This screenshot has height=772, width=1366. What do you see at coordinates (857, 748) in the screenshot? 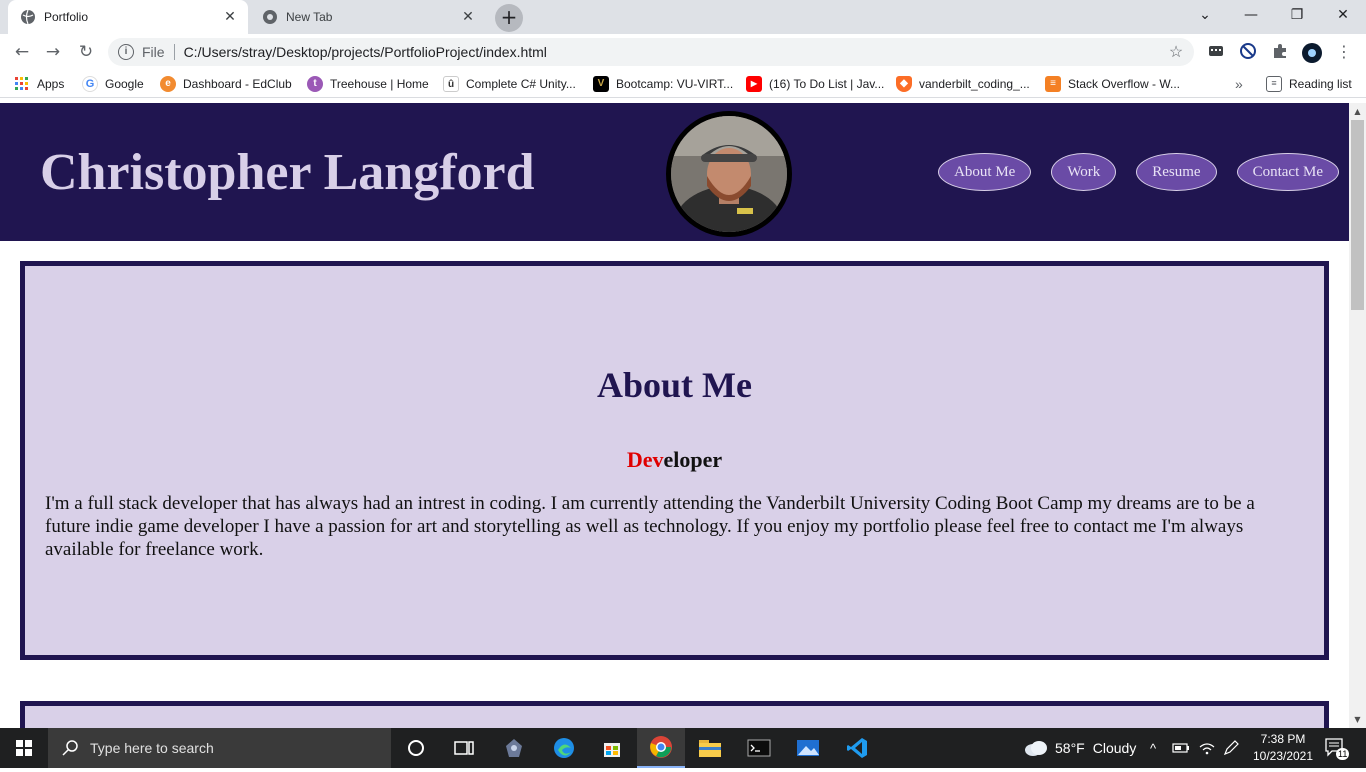
I see `vscode-icon` at bounding box center [857, 748].